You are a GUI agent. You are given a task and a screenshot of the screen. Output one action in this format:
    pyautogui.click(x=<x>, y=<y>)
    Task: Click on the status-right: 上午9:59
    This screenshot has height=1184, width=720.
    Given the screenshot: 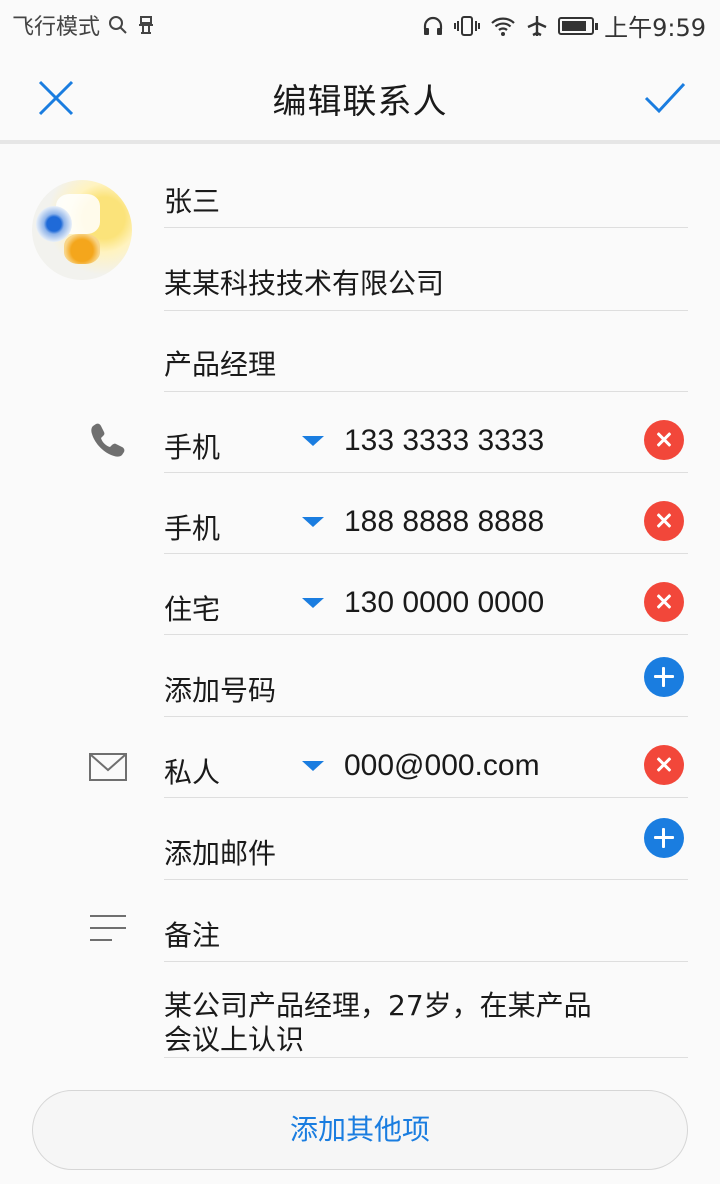 What is the action you would take?
    pyautogui.click(x=564, y=25)
    